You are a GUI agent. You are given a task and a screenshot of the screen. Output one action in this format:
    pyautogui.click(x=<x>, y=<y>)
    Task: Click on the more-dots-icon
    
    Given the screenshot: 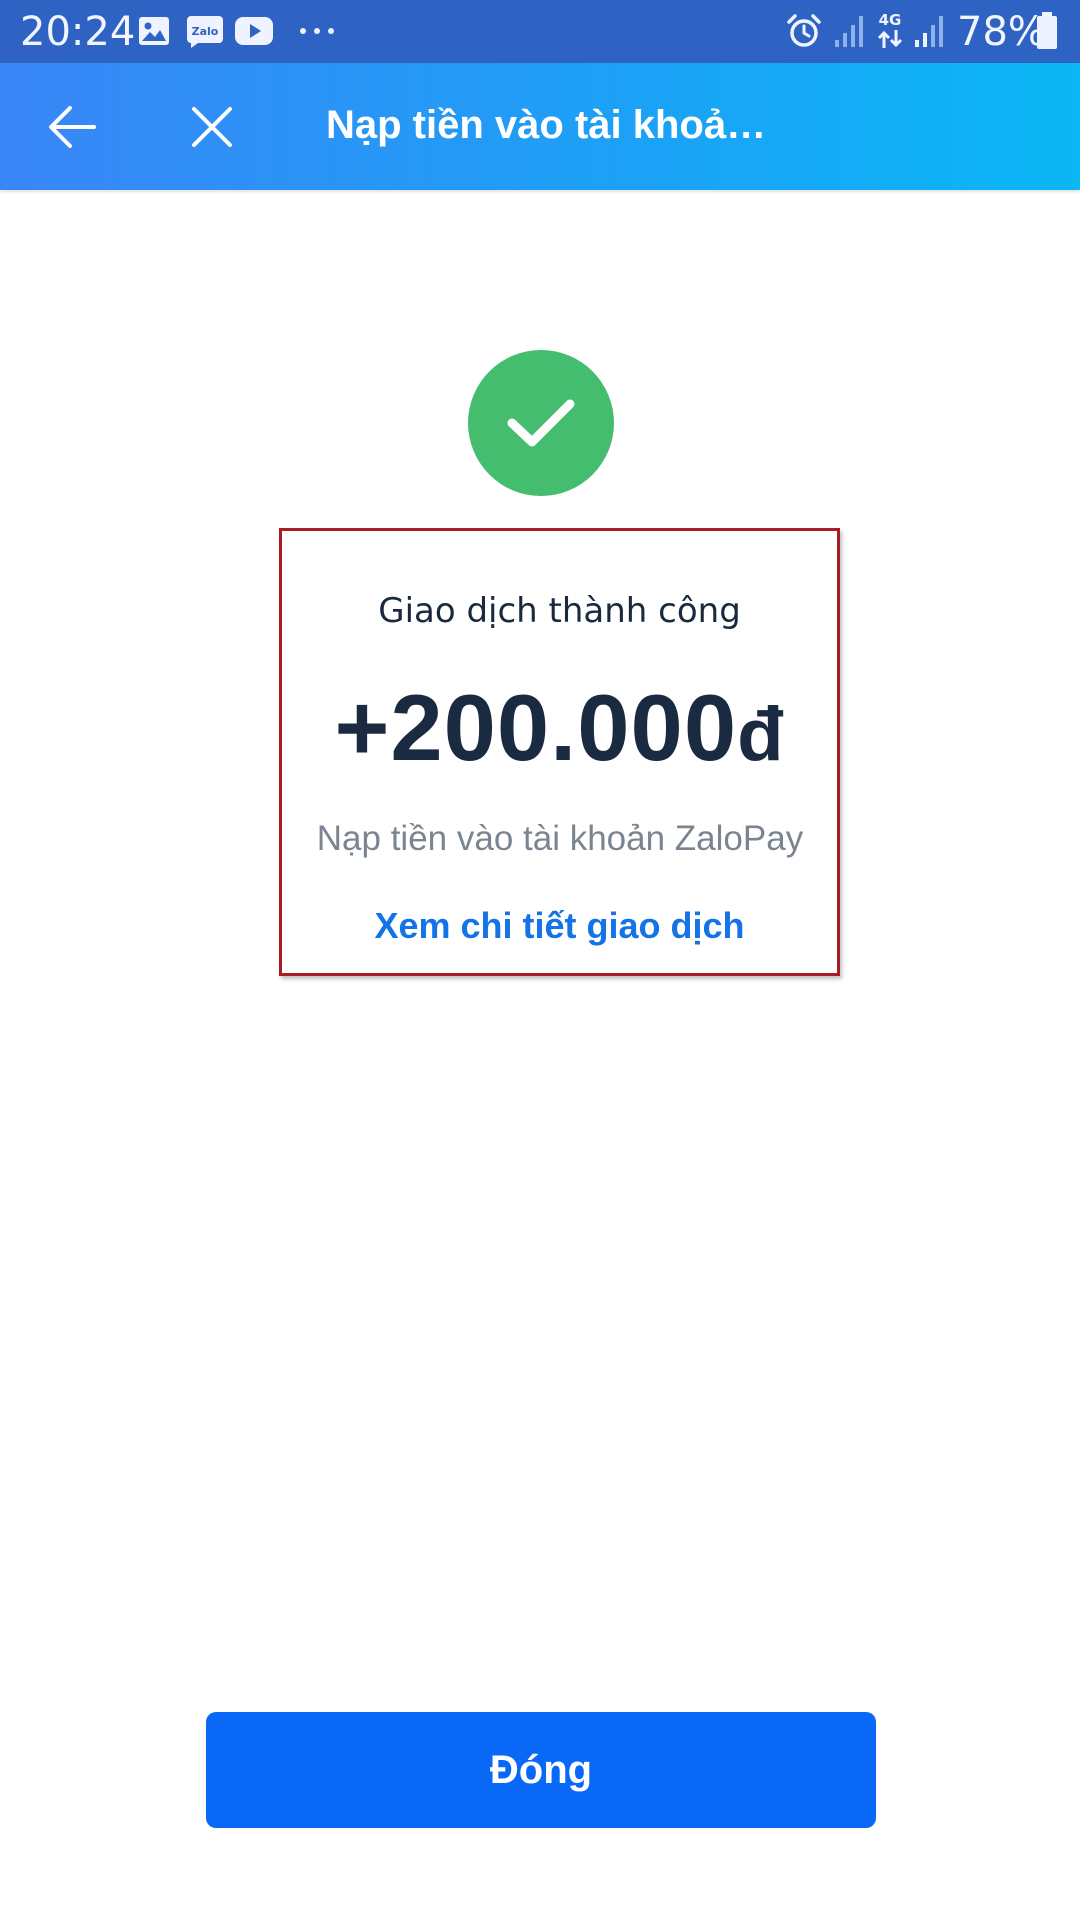 What is the action you would take?
    pyautogui.click(x=317, y=31)
    